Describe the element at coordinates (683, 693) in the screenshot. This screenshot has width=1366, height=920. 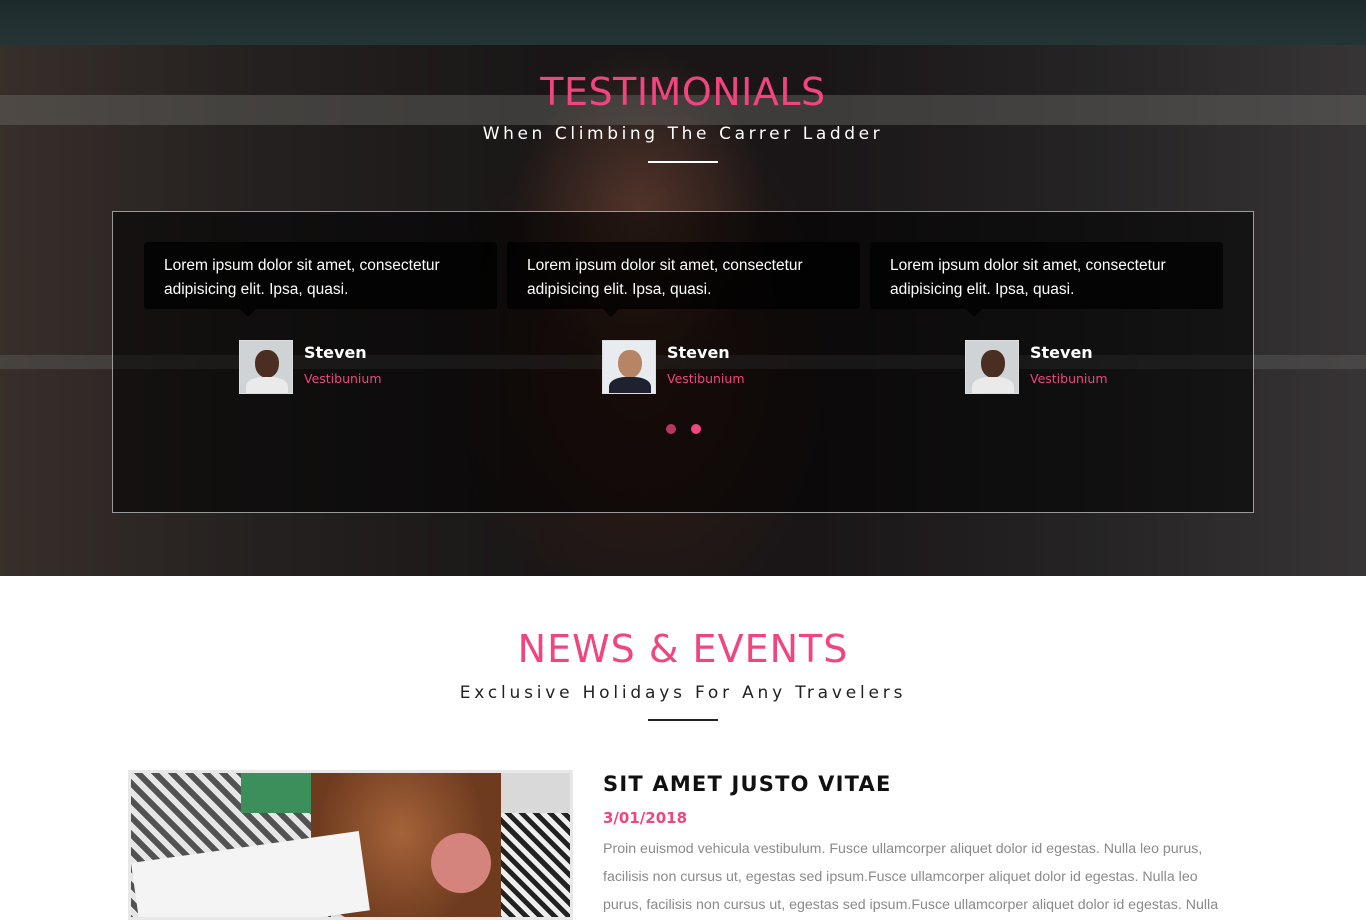
I see `news-subtitle: Exclusive Holidays For Any Travelers` at that location.